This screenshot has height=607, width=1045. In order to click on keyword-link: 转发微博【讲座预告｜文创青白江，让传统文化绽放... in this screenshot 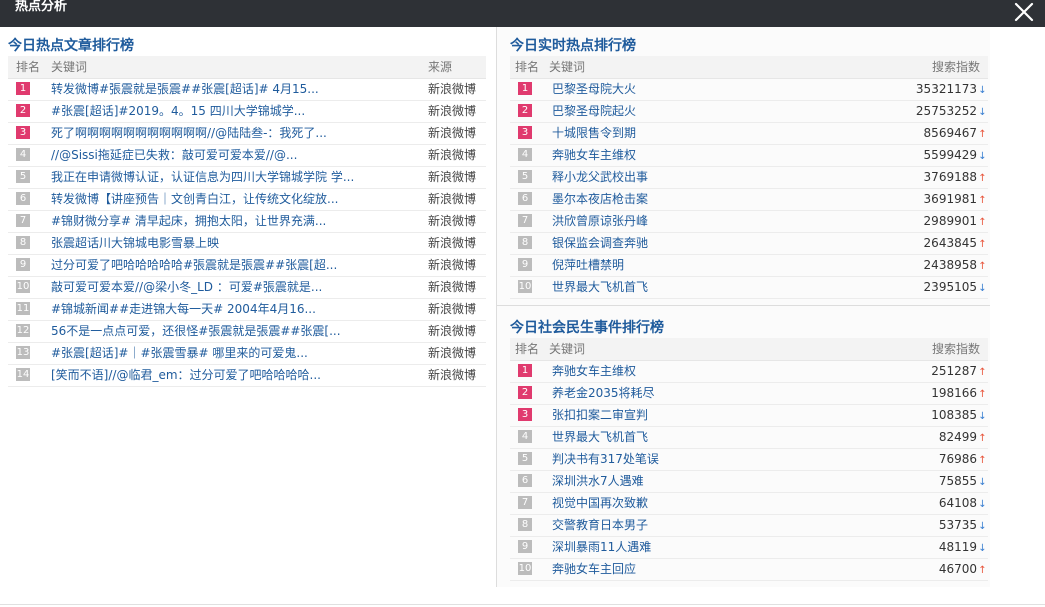, I will do `click(236, 199)`.